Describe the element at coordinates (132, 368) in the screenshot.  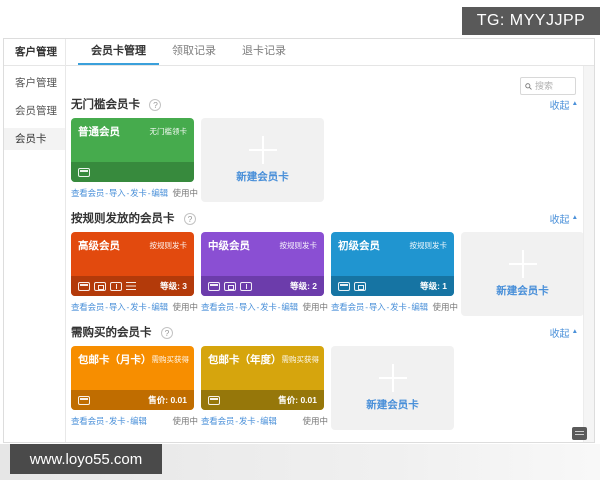
I see `card-header: 包邮卡（月卡） 需购买获得` at that location.